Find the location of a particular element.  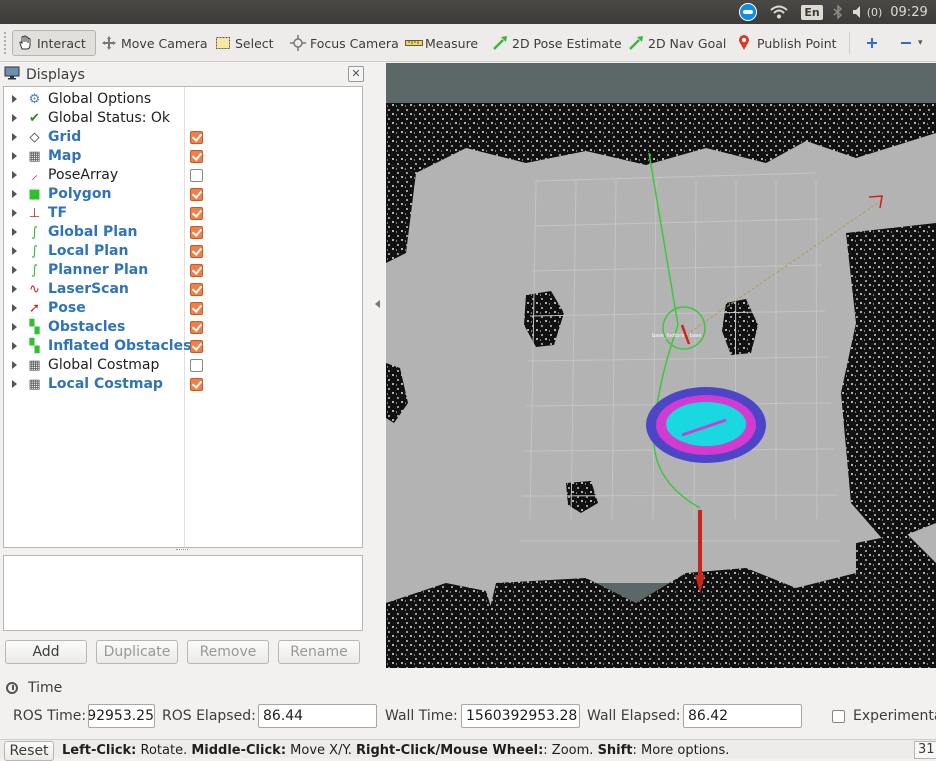

map-obstacles-bottom is located at coordinates (706, 618).